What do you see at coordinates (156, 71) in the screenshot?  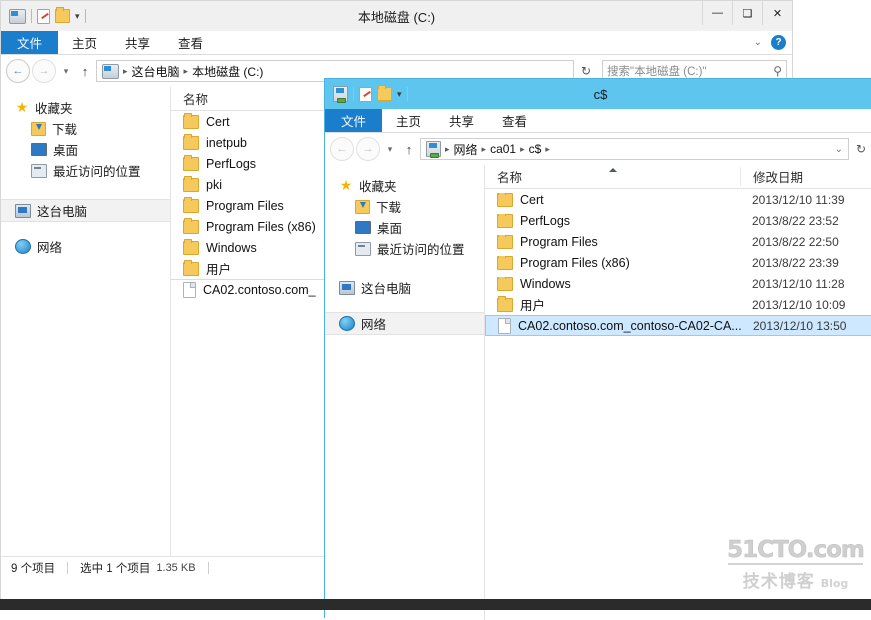 I see `breadcrumb-this-pc: 这台电脑` at bounding box center [156, 71].